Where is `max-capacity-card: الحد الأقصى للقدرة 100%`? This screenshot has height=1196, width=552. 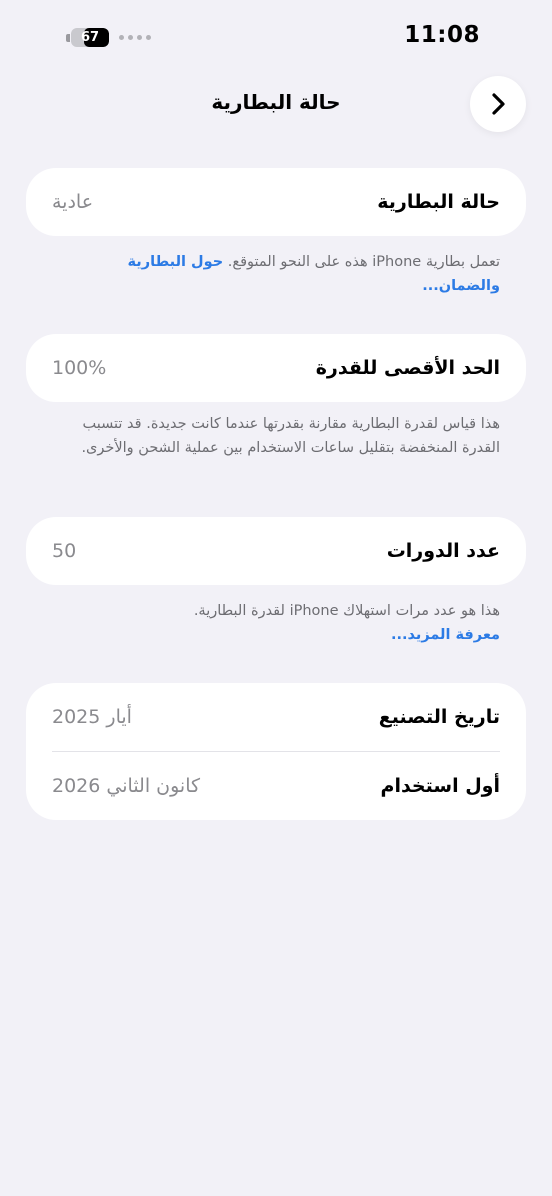 max-capacity-card: الحد الأقصى للقدرة 100% is located at coordinates (276, 368).